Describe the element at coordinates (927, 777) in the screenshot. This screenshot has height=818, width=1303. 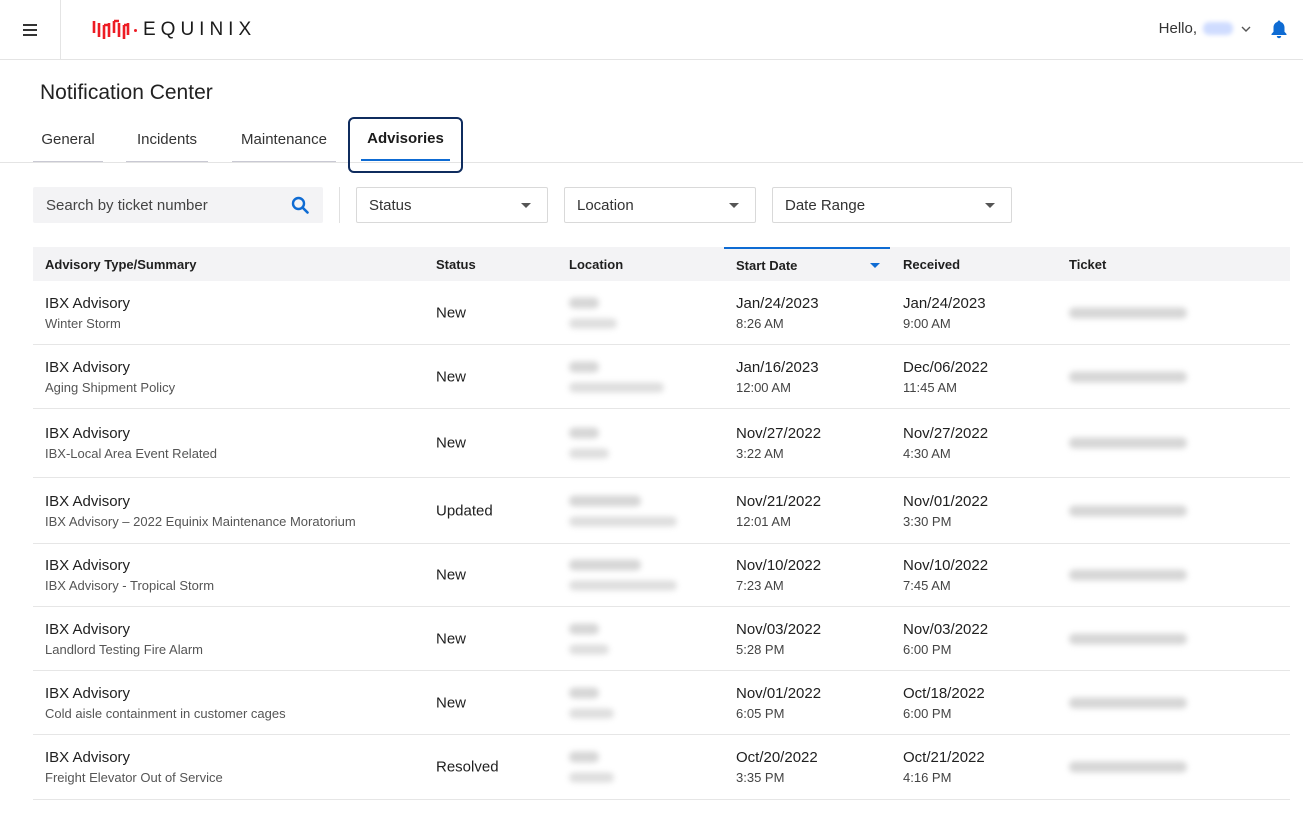
I see `received-time: 4:16 PM` at that location.